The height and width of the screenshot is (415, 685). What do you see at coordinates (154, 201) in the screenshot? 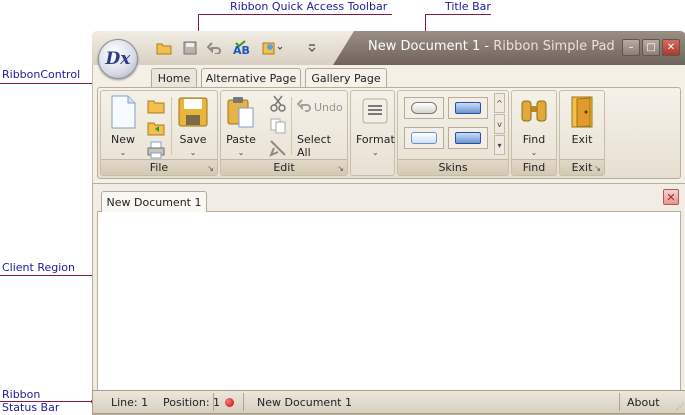
I see `document-tab: New Document 1` at bounding box center [154, 201].